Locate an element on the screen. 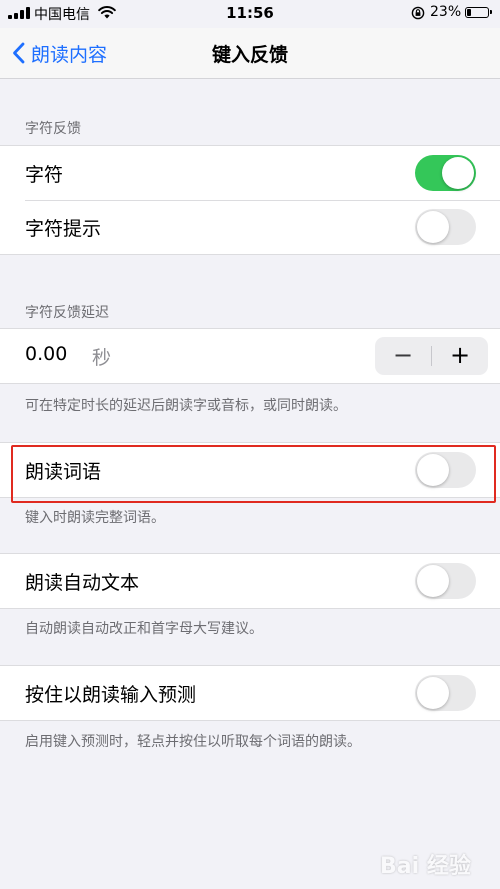 The width and height of the screenshot is (500, 889). delay-unit: 秒 is located at coordinates (102, 358).